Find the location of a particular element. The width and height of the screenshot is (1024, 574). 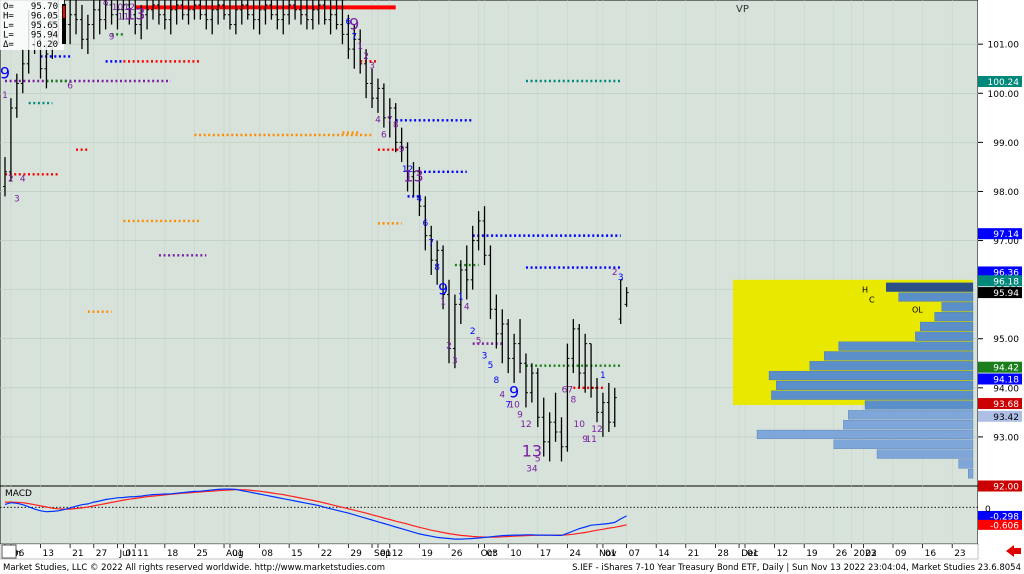

date-tick-label: 28 is located at coordinates (723, 554).